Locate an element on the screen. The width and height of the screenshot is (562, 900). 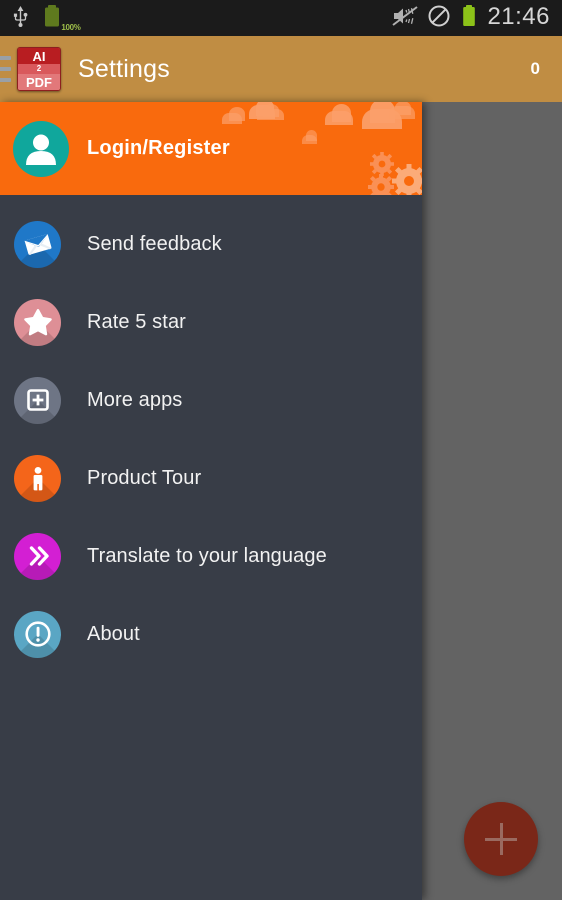
app-icon-bottom-text: PDF is located at coordinates (39, 82).